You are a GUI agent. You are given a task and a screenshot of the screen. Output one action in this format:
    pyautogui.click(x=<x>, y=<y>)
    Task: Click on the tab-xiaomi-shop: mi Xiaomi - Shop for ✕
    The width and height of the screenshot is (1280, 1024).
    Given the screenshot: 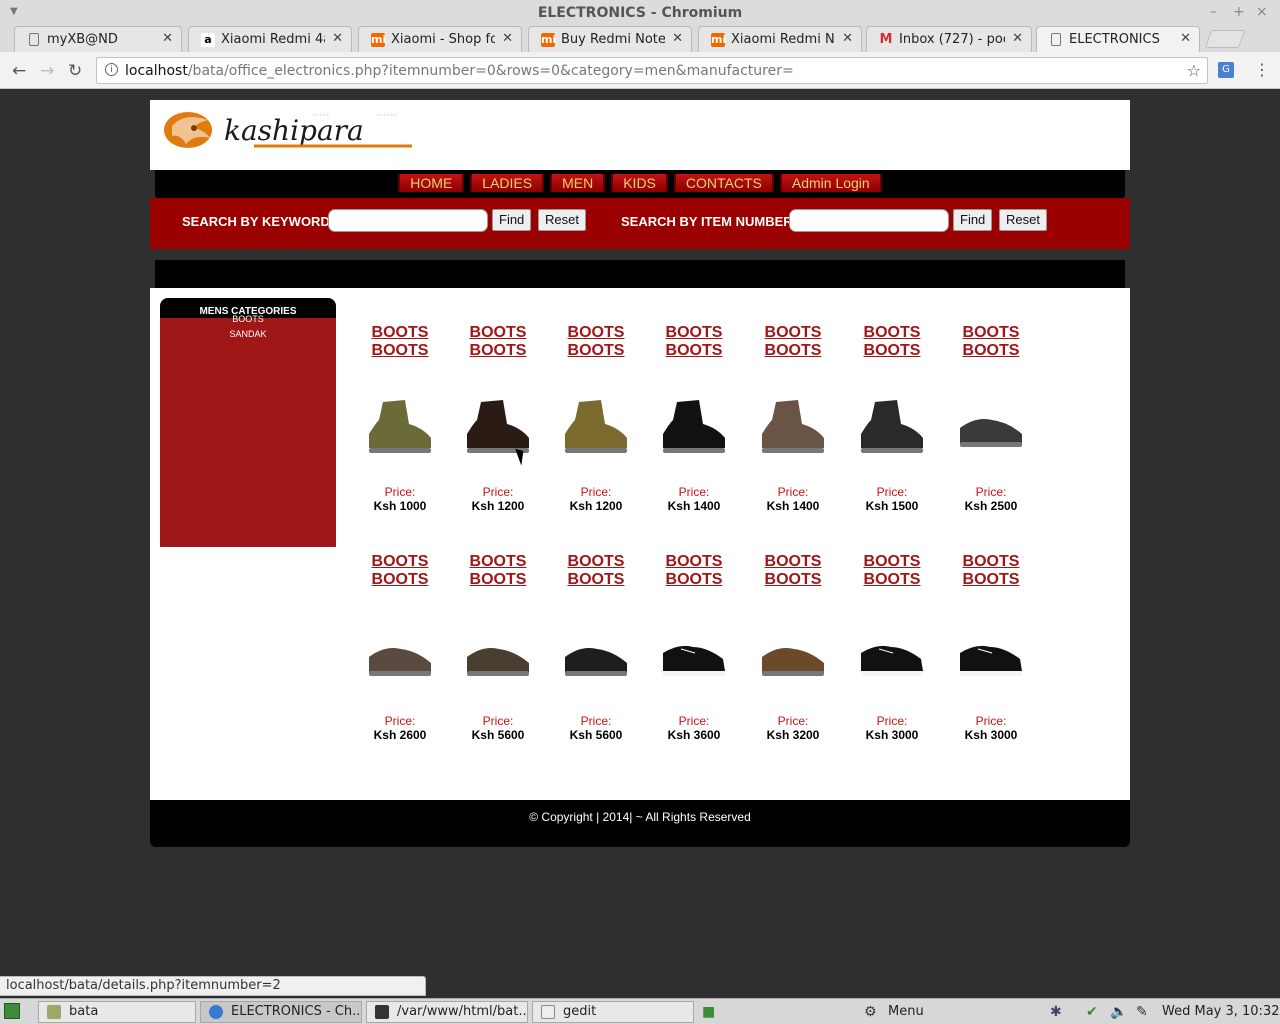 What is the action you would take?
    pyautogui.click(x=440, y=39)
    